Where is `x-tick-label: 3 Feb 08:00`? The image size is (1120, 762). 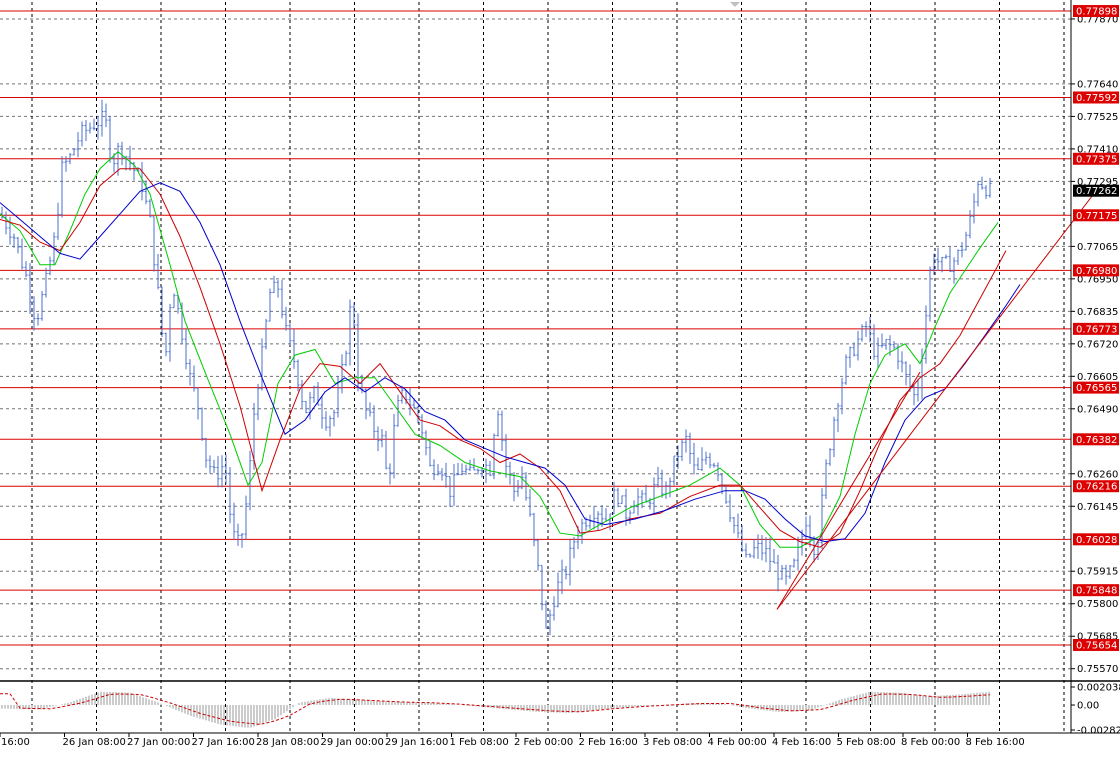
x-tick-label: 3 Feb 08:00 is located at coordinates (672, 742).